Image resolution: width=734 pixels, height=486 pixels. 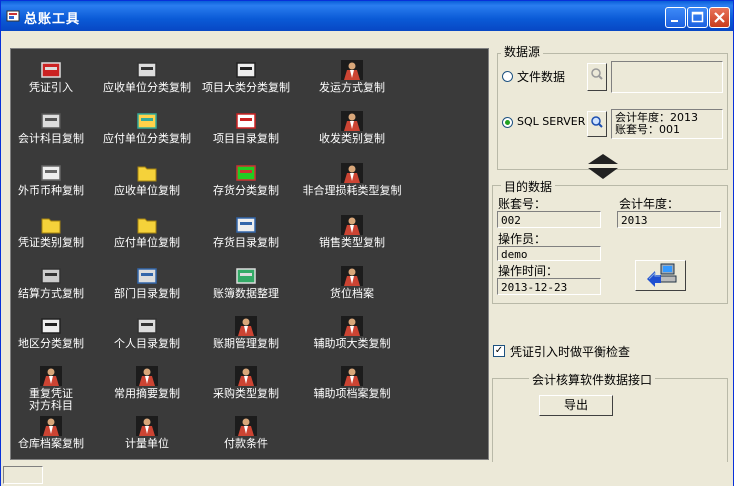 What do you see at coordinates (147, 186) in the screenshot?
I see `tool-item: 应收单位复制` at bounding box center [147, 186].